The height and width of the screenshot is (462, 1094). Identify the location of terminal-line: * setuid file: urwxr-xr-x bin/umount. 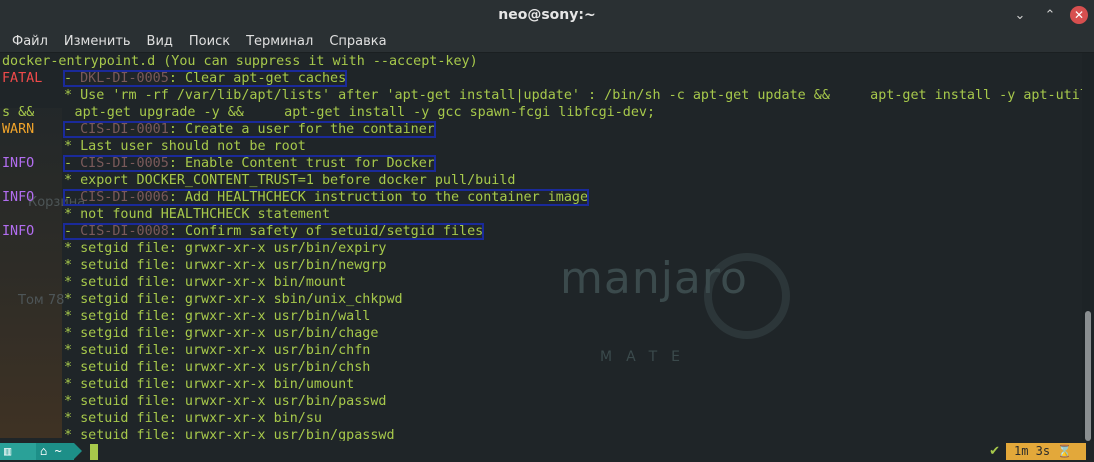
(542, 384).